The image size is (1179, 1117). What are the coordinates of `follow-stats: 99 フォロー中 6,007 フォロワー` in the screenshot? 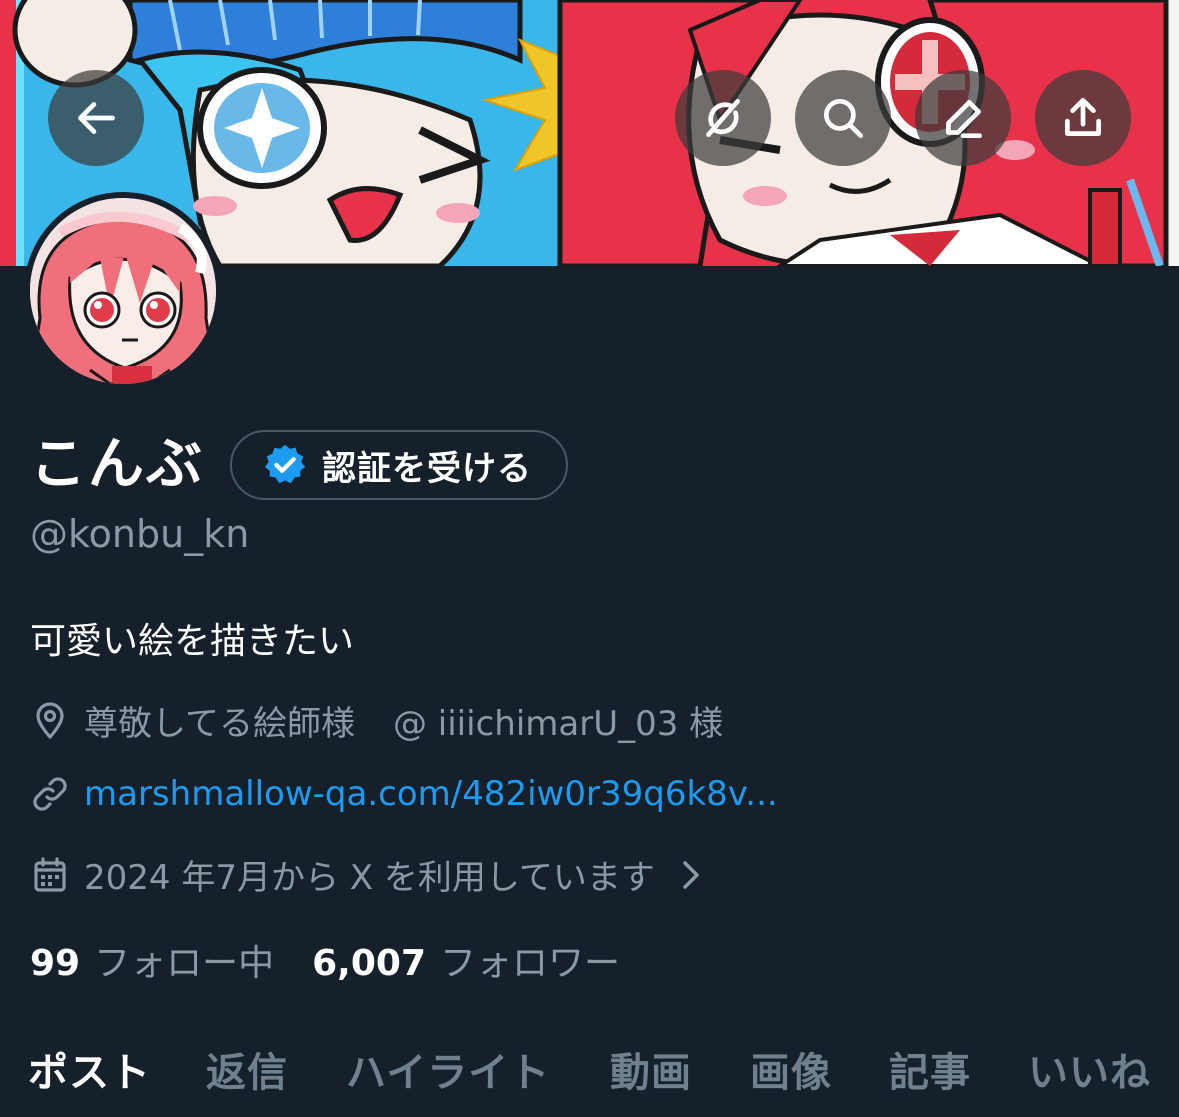 It's located at (325, 960).